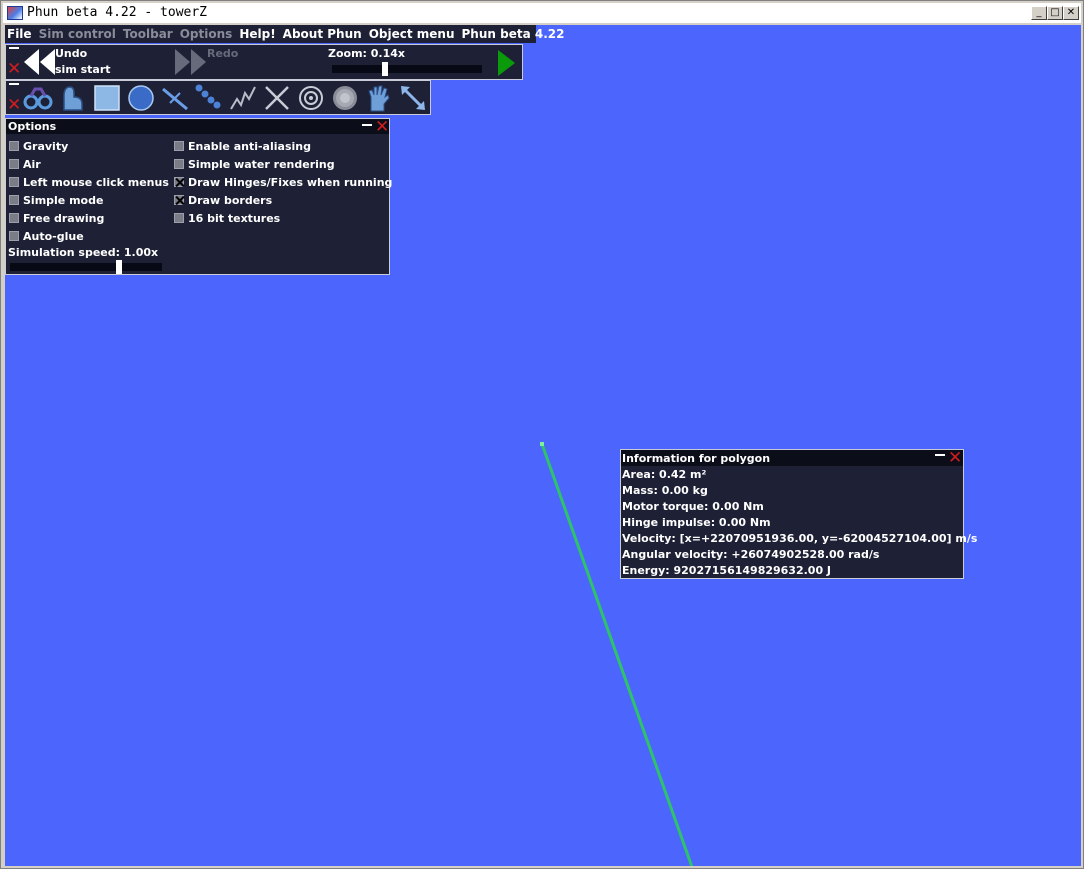 The image size is (1084, 869). I want to click on option-16-bit-textures: 16 bit textures, so click(227, 218).